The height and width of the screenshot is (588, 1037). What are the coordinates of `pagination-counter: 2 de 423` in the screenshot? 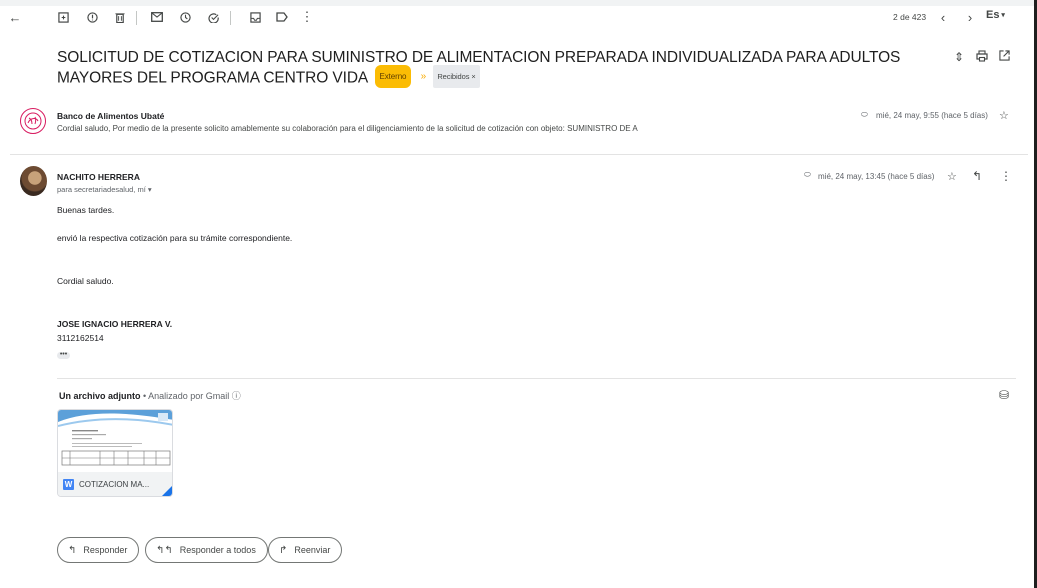 It's located at (910, 17).